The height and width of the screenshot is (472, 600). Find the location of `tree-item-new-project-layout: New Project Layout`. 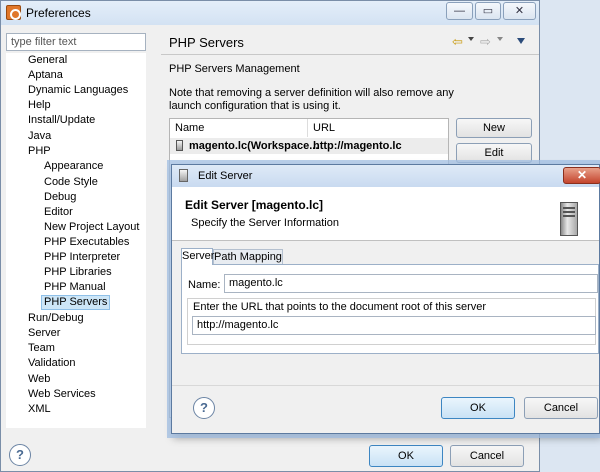

tree-item-new-project-layout: New Project Layout is located at coordinates (91, 227).